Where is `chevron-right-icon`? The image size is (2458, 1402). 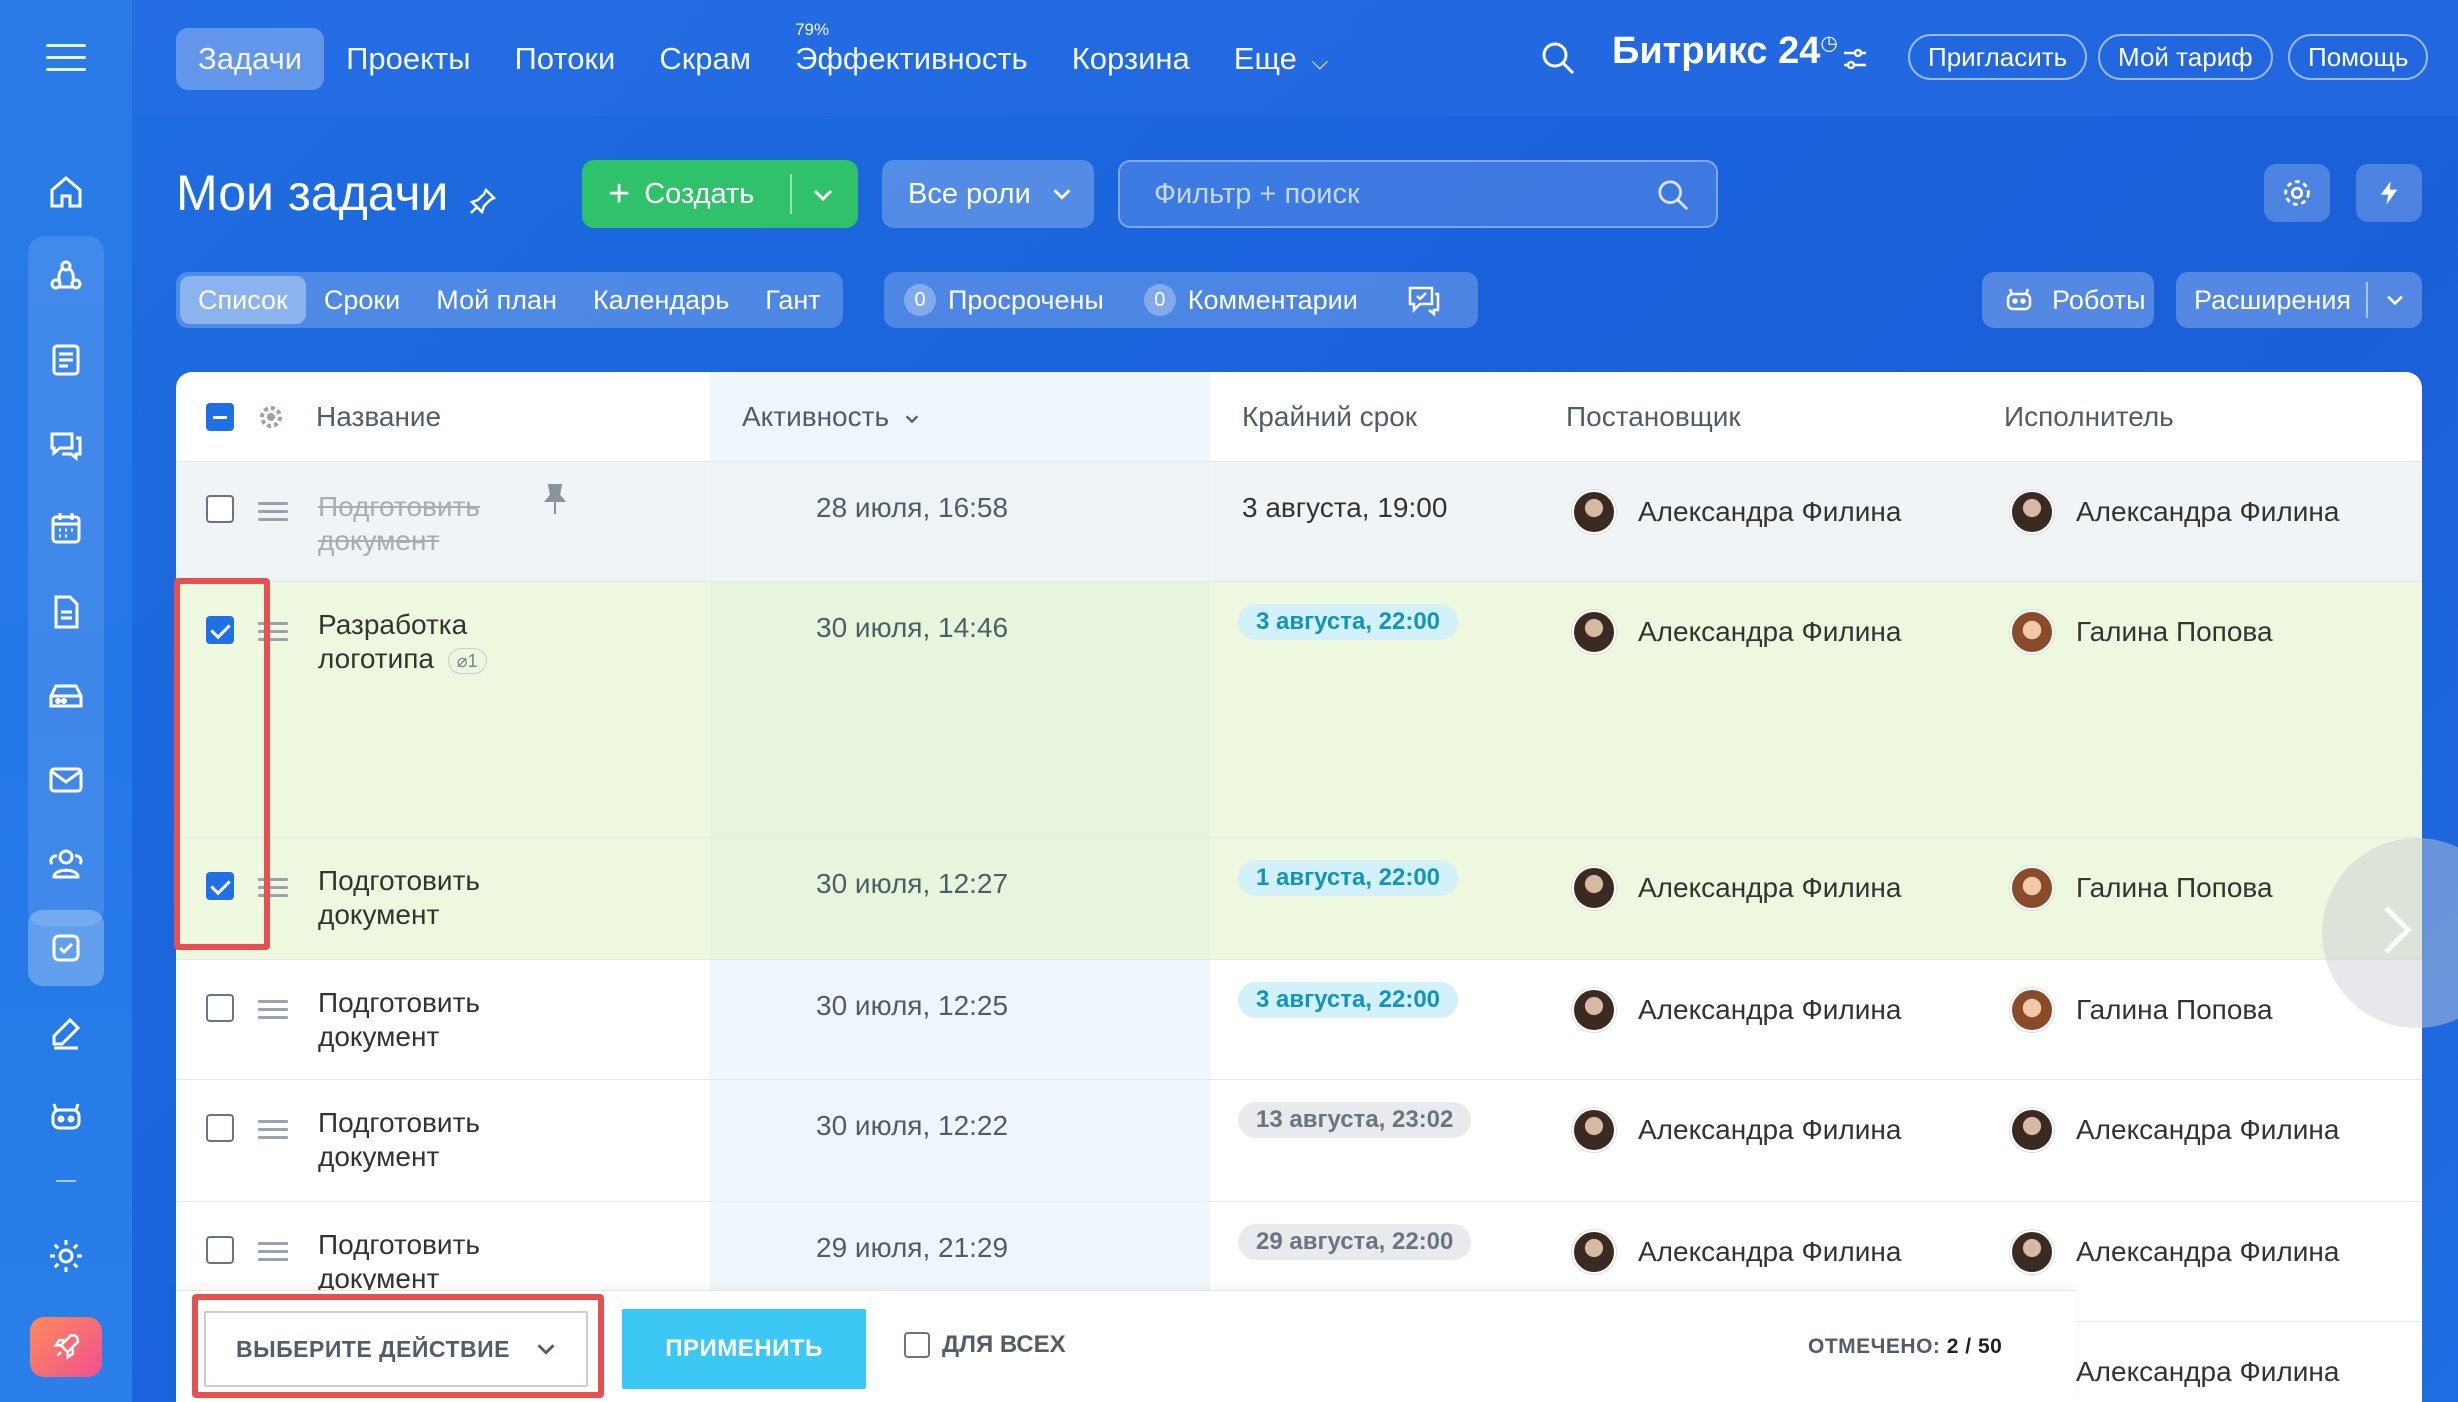
chevron-right-icon is located at coordinates (2398, 930).